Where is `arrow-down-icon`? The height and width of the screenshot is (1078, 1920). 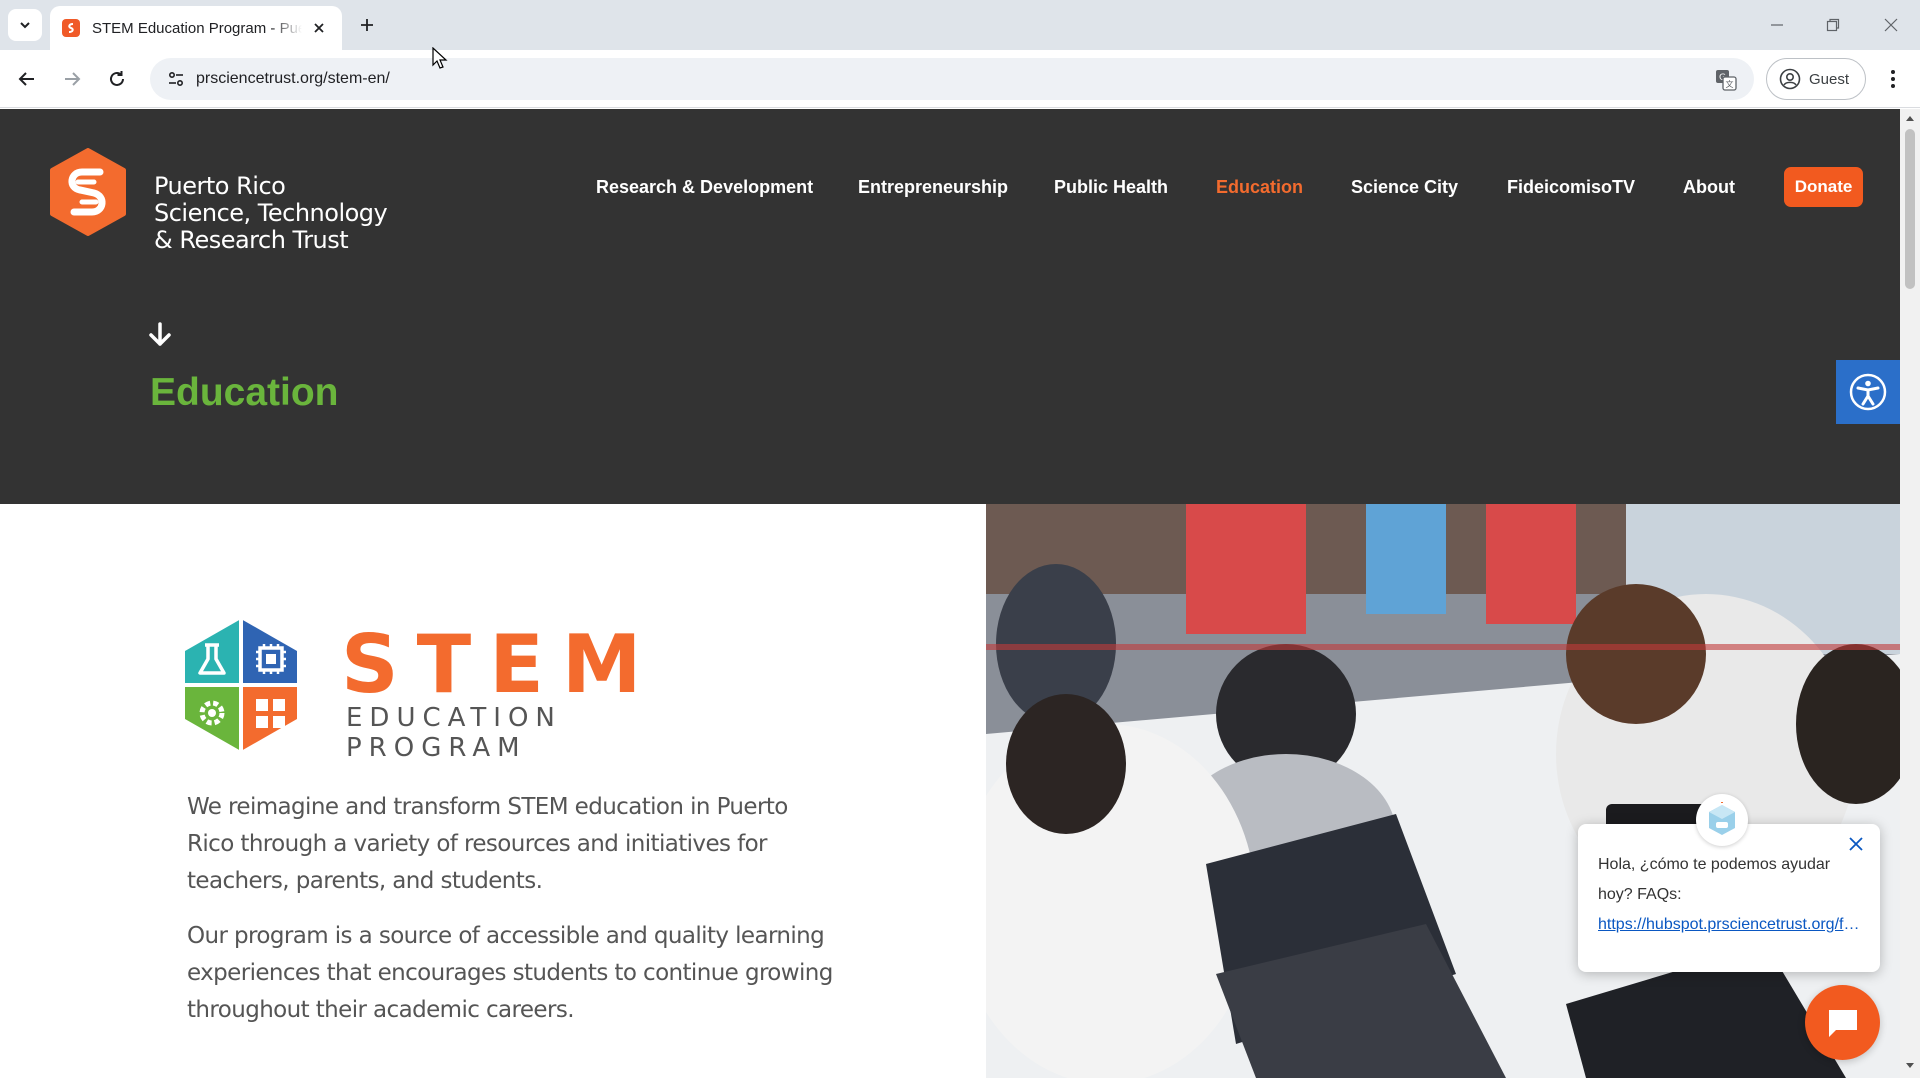
arrow-down-icon is located at coordinates (160, 335).